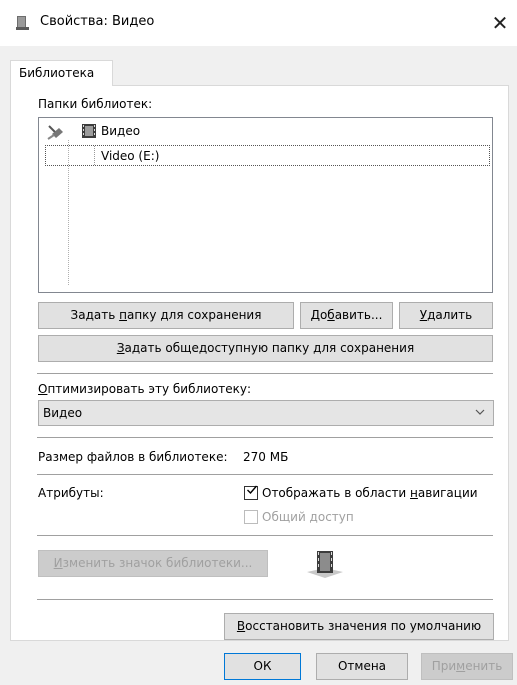 This screenshot has width=517, height=685. What do you see at coordinates (266, 457) in the screenshot?
I see `library-size-value: 270 МБ` at bounding box center [266, 457].